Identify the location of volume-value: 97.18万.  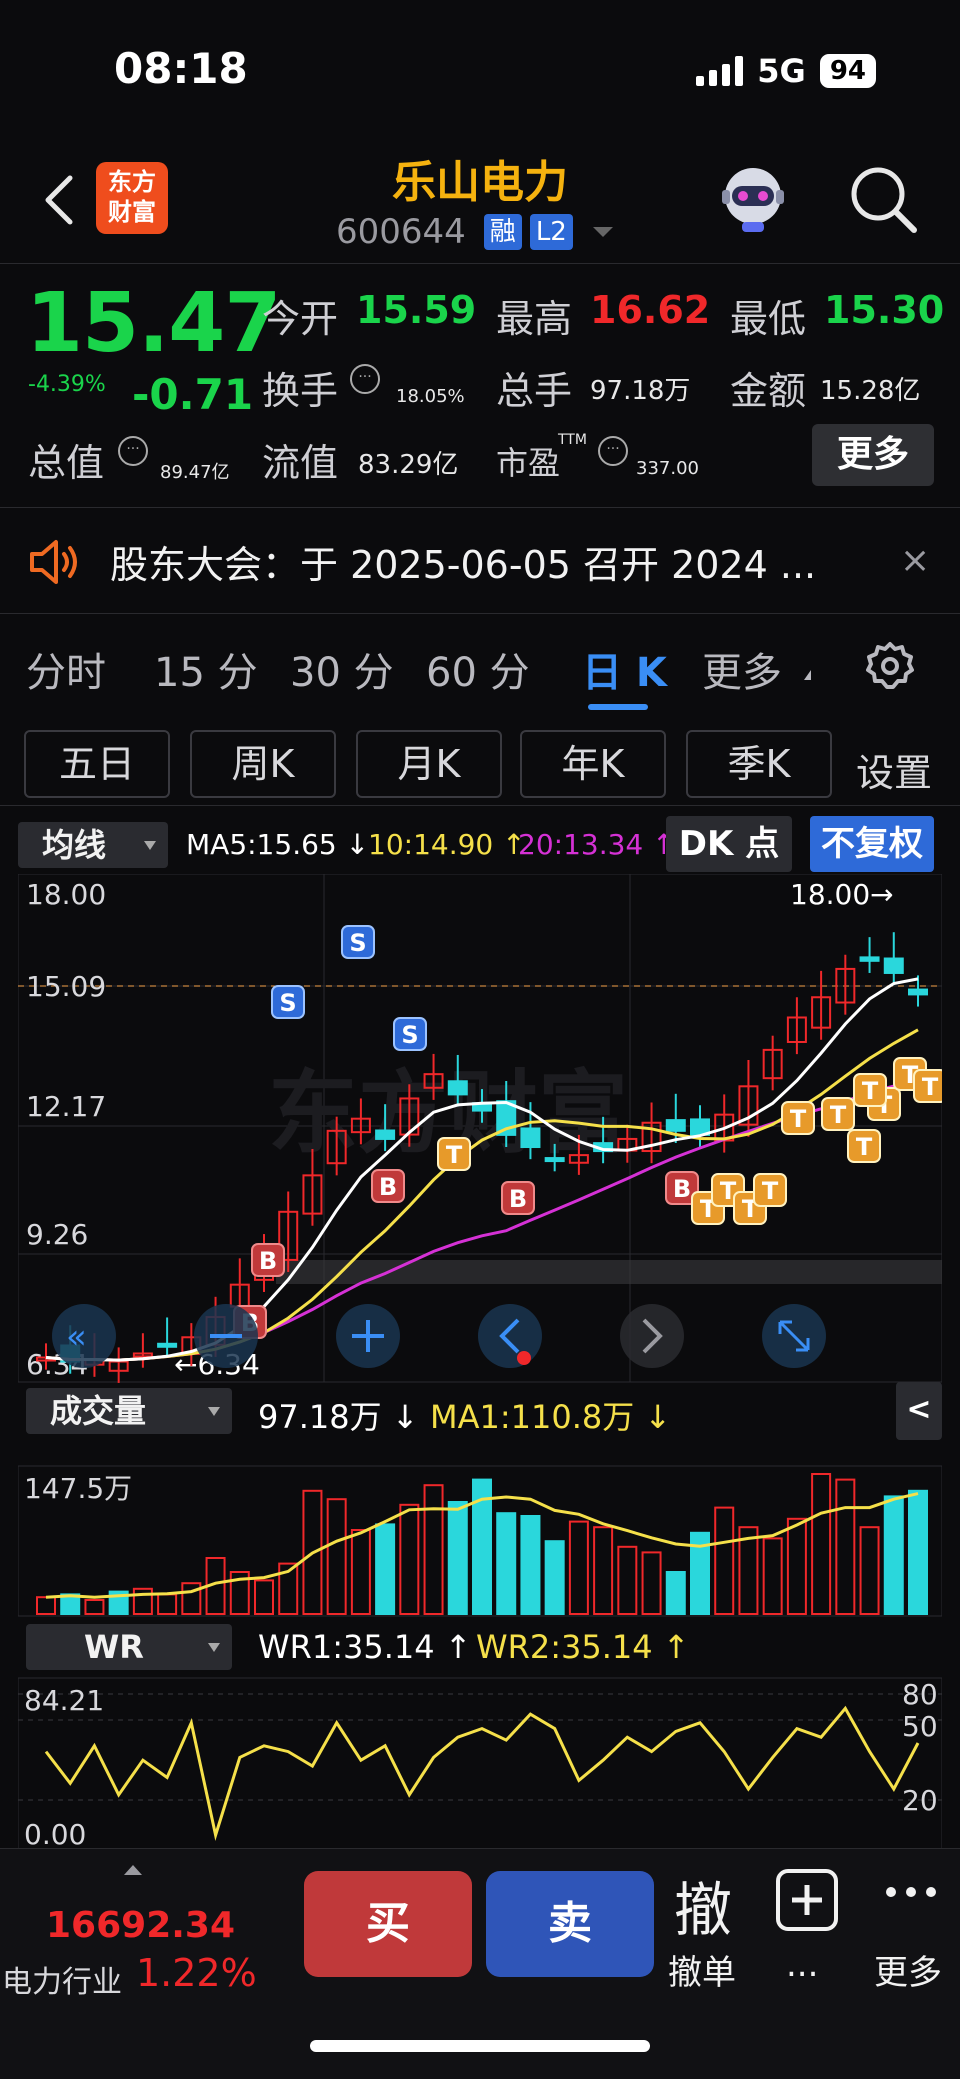
(640, 391).